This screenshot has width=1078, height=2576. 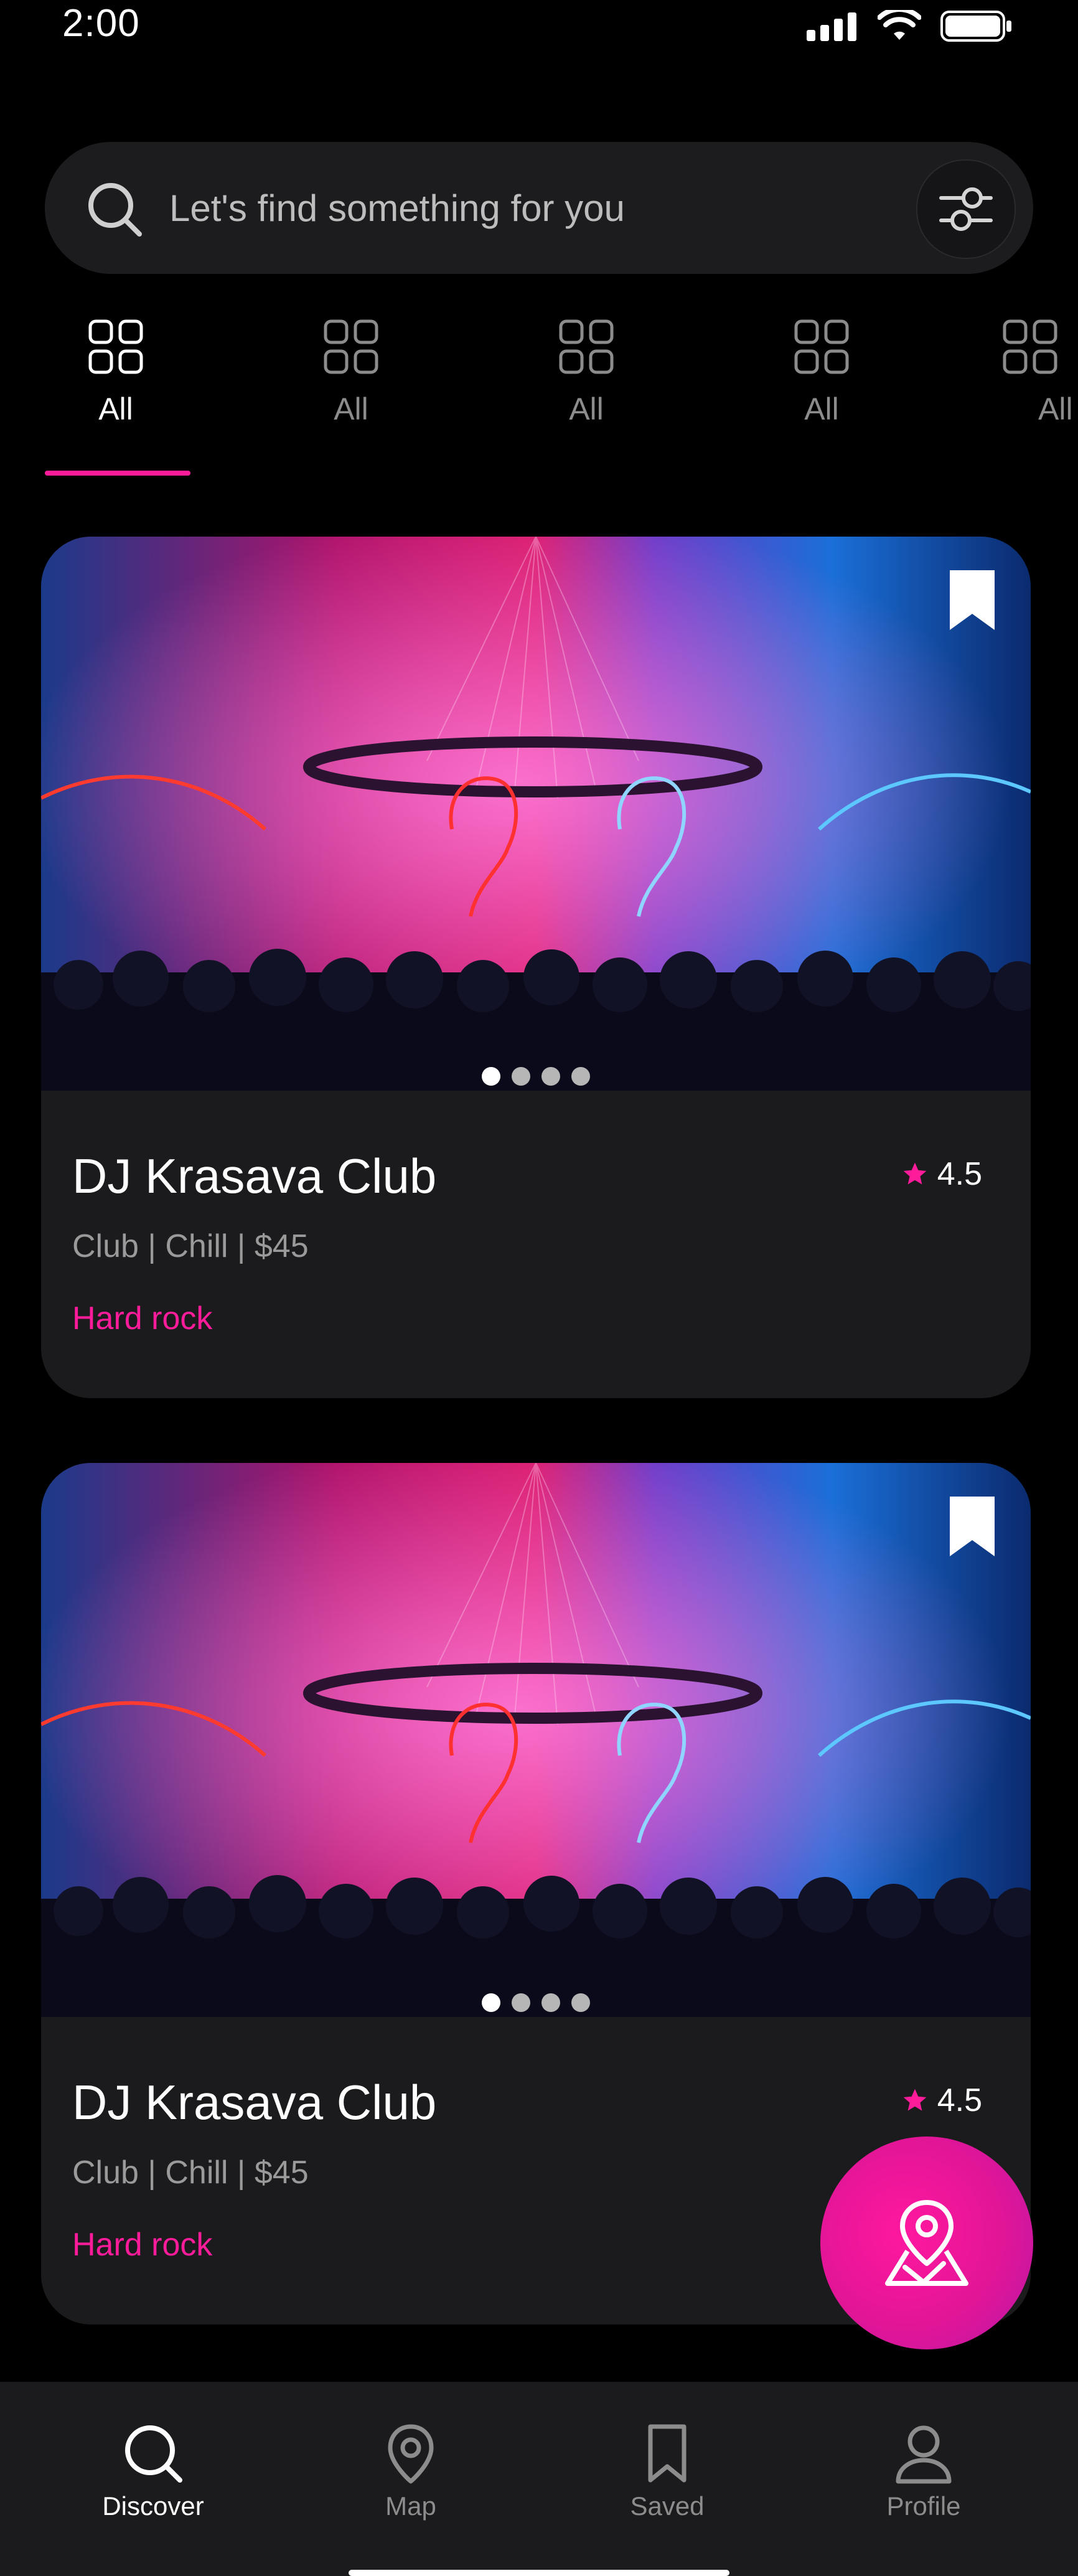 I want to click on filter-button, so click(x=966, y=209).